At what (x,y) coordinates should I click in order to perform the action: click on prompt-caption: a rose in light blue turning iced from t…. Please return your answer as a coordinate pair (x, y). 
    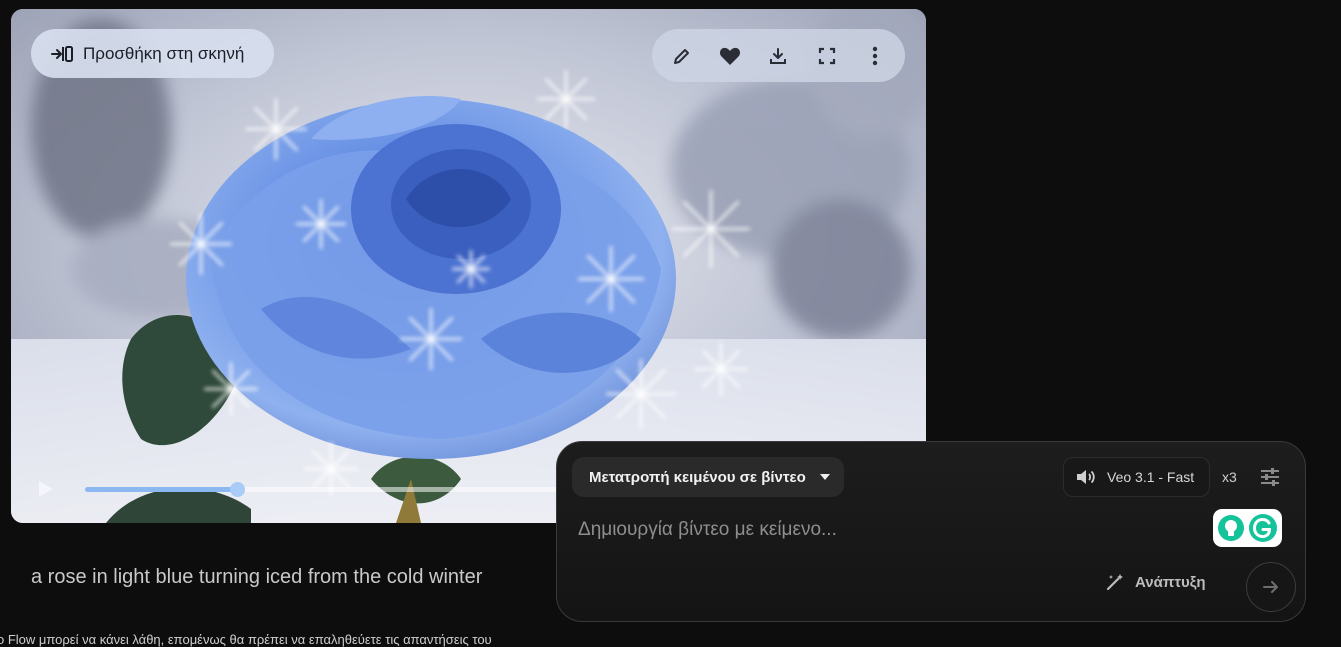
    Looking at the image, I should click on (257, 577).